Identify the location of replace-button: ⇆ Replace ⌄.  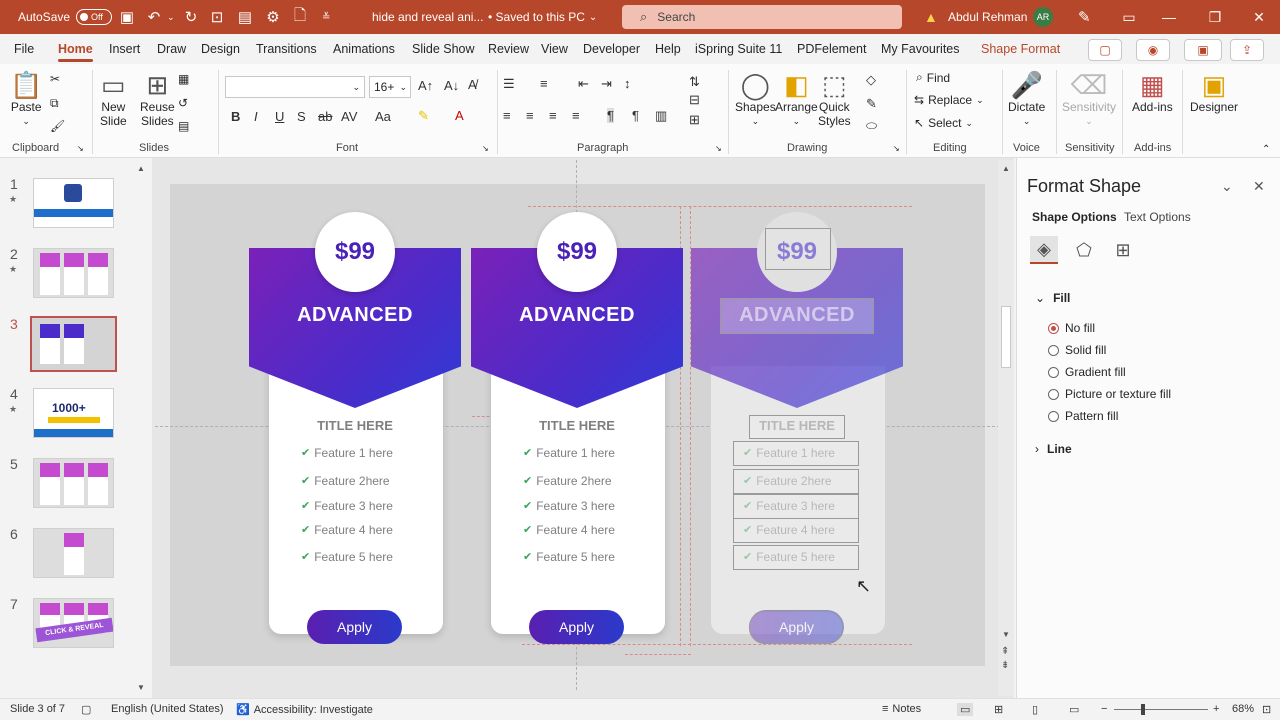
(949, 100).